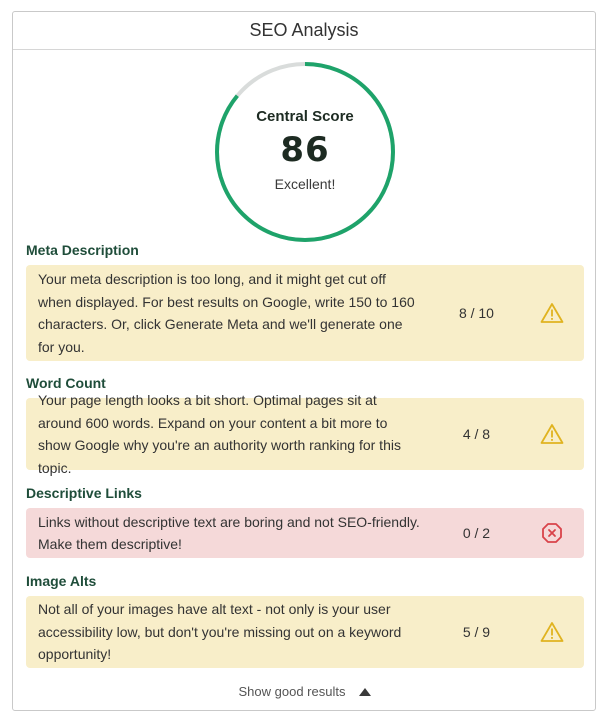 This screenshot has height=724, width=607. I want to click on show-good-results-toggle: Show good results, so click(305, 691).